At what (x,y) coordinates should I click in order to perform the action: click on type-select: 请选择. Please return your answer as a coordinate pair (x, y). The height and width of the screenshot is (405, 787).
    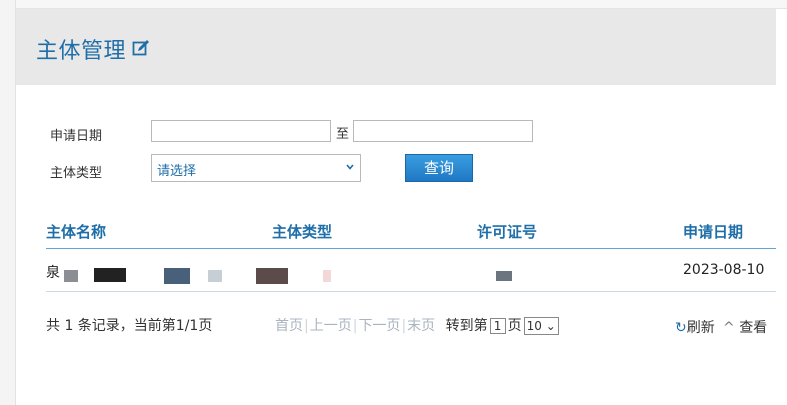
    Looking at the image, I should click on (256, 168).